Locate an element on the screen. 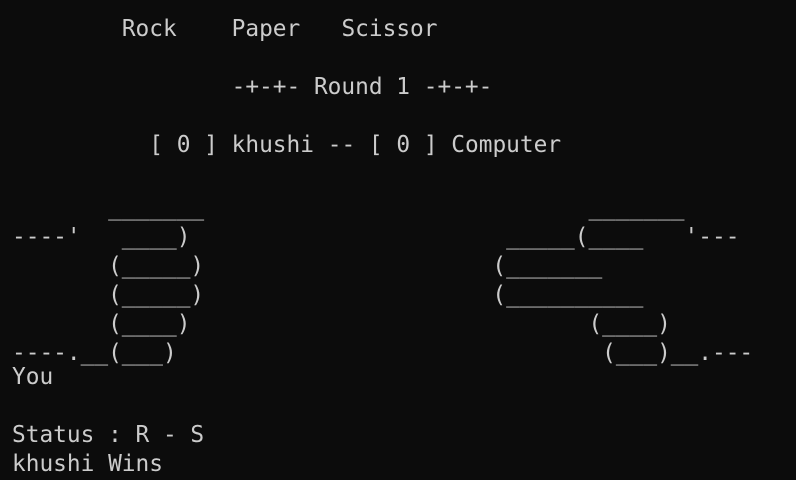 The image size is (796, 480). round-text: -+-+- Round 1 -+-+- is located at coordinates (362, 87).